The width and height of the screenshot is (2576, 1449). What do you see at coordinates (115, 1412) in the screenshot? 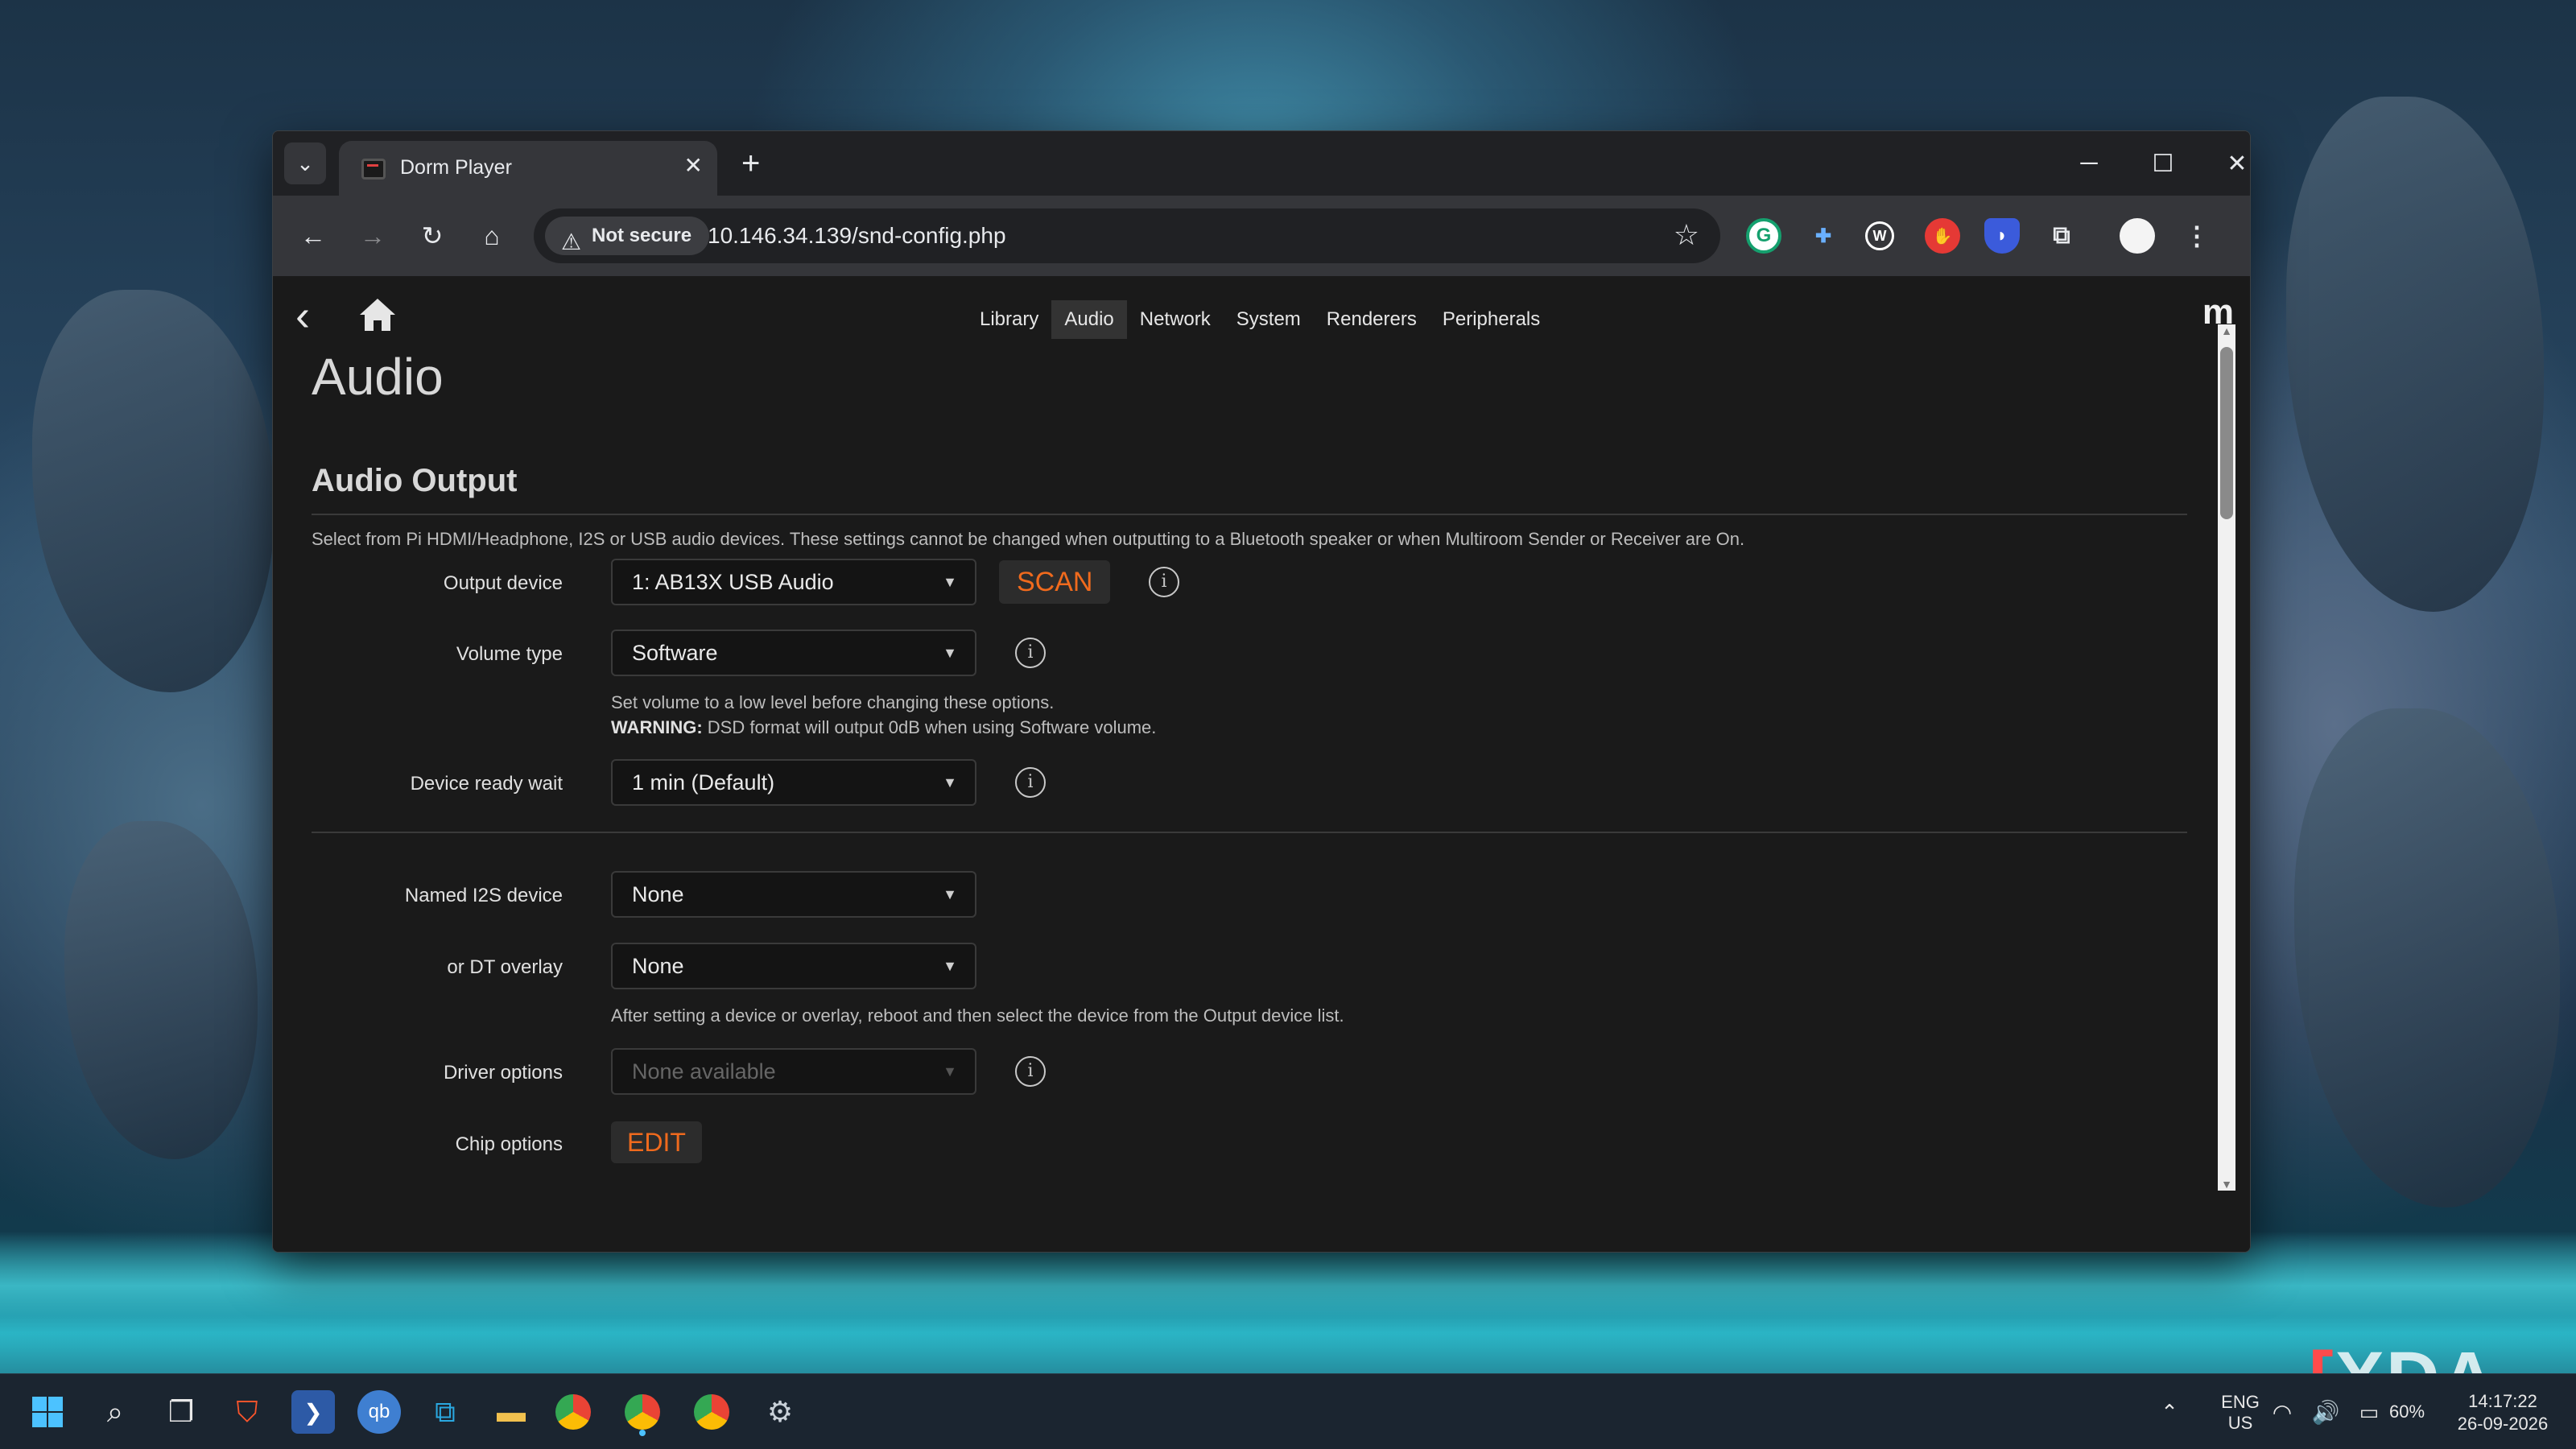
I see `search-icon: ⌕` at bounding box center [115, 1412].